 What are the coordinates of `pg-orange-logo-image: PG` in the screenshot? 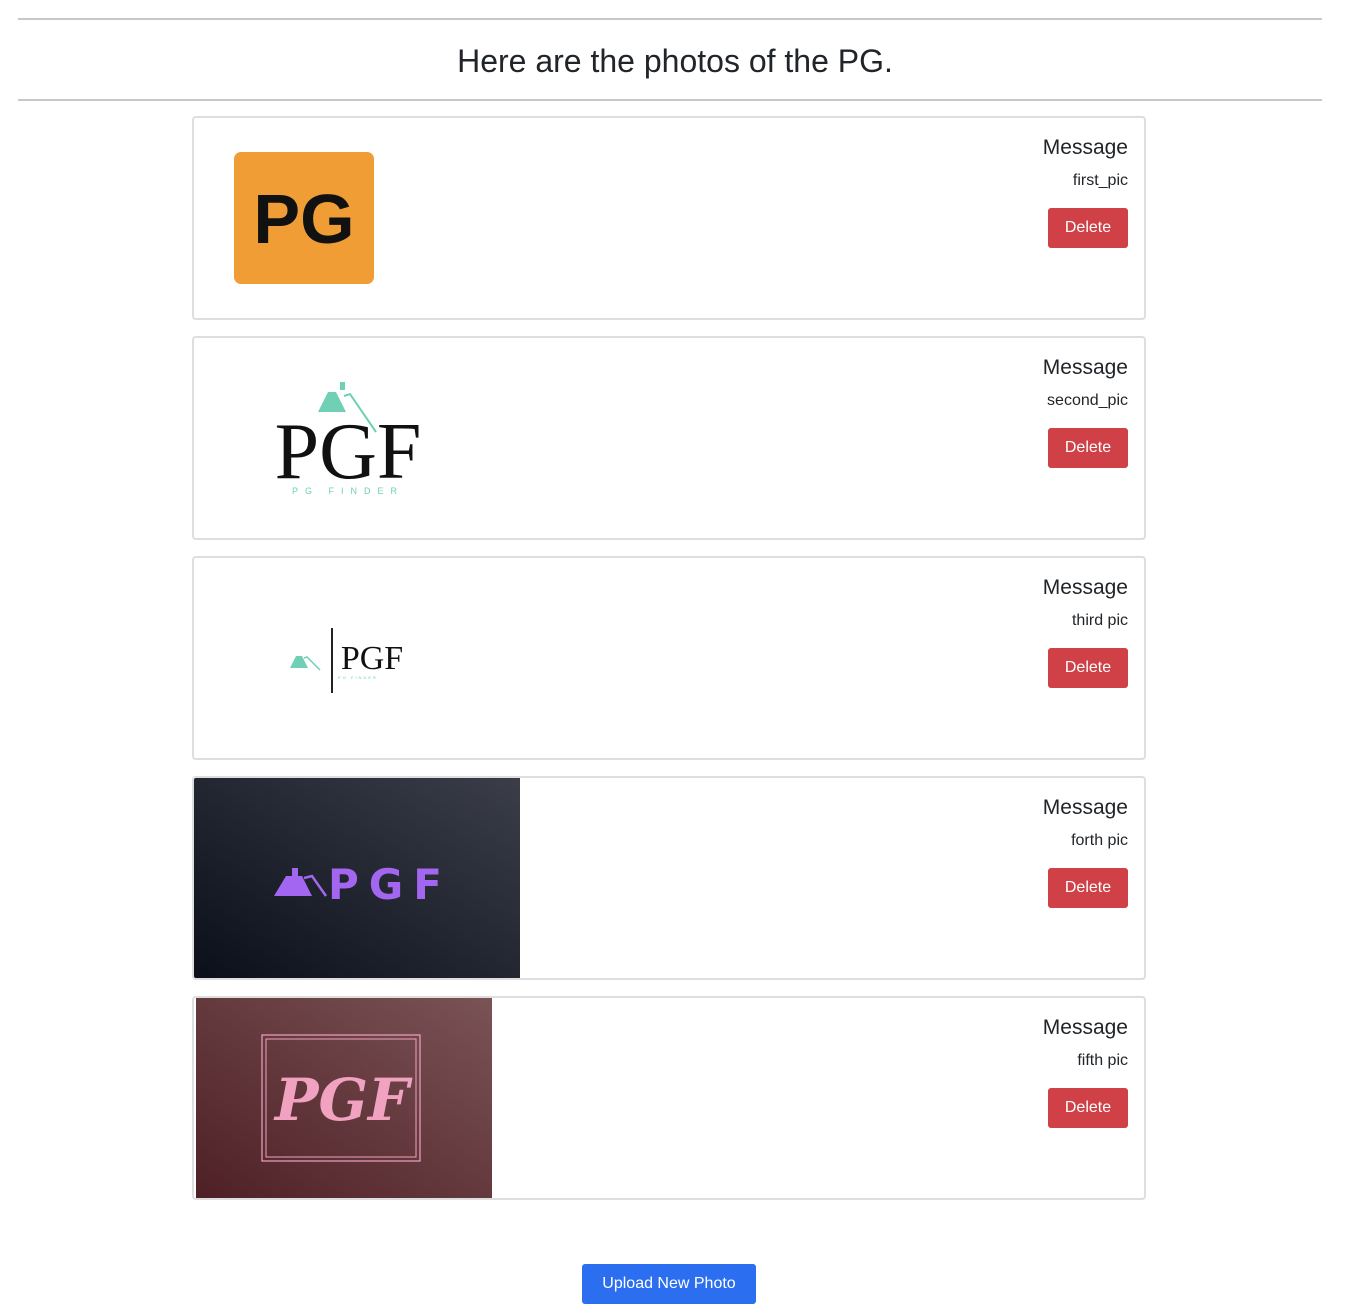 It's located at (304, 218).